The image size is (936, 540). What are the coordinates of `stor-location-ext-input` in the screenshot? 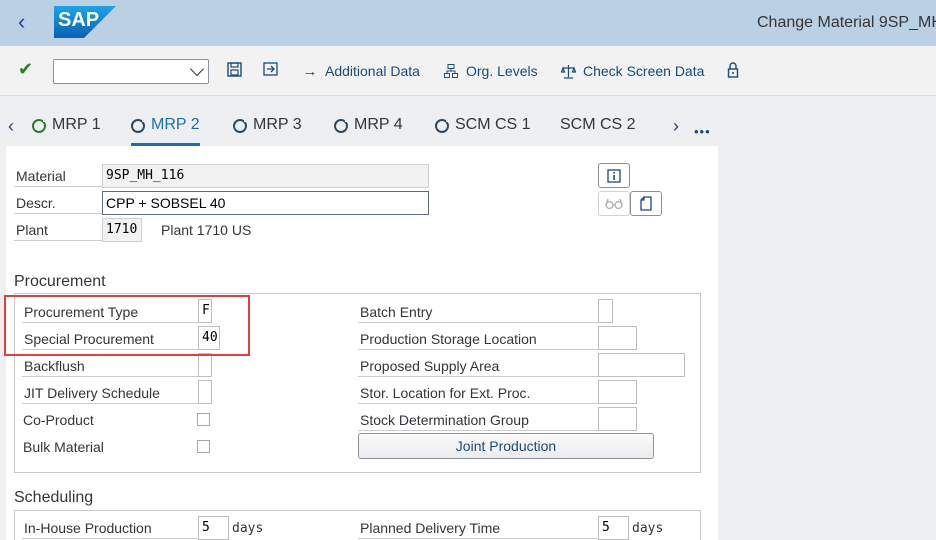 It's located at (617, 392).